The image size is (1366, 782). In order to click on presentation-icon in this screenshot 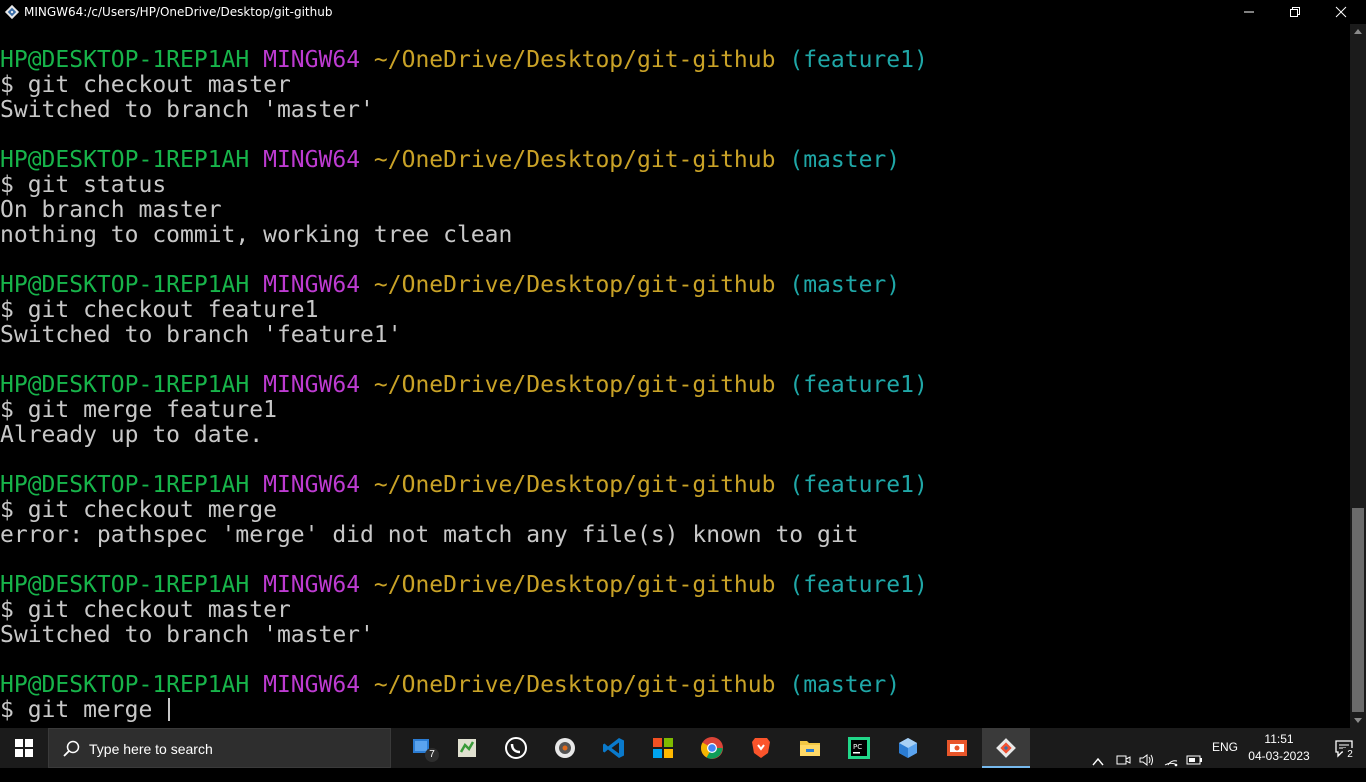, I will do `click(957, 748)`.